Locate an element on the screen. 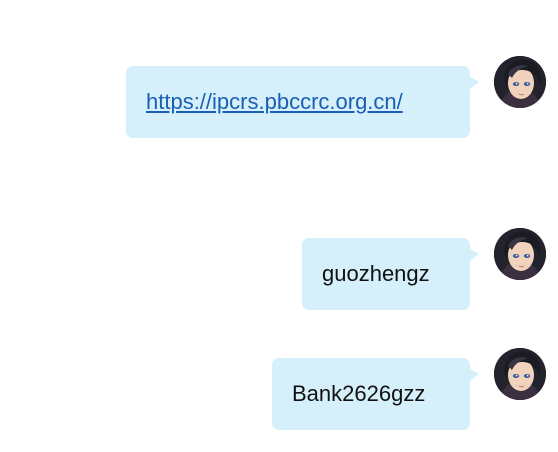 This screenshot has width=558, height=452. message-row: Bank2626gzz is located at coordinates (409, 389).